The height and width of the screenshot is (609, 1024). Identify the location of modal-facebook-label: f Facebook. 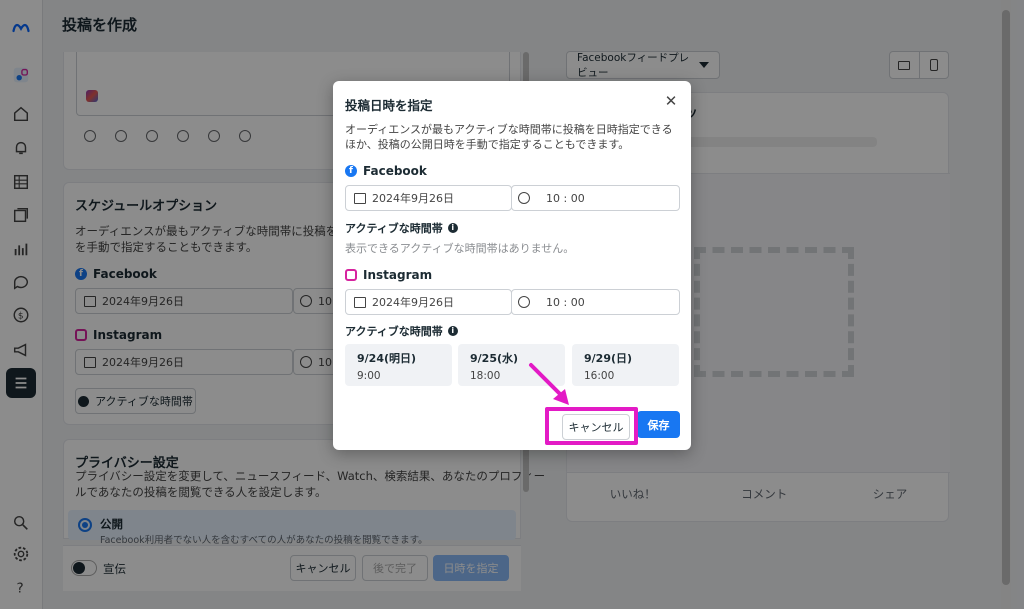
(386, 171).